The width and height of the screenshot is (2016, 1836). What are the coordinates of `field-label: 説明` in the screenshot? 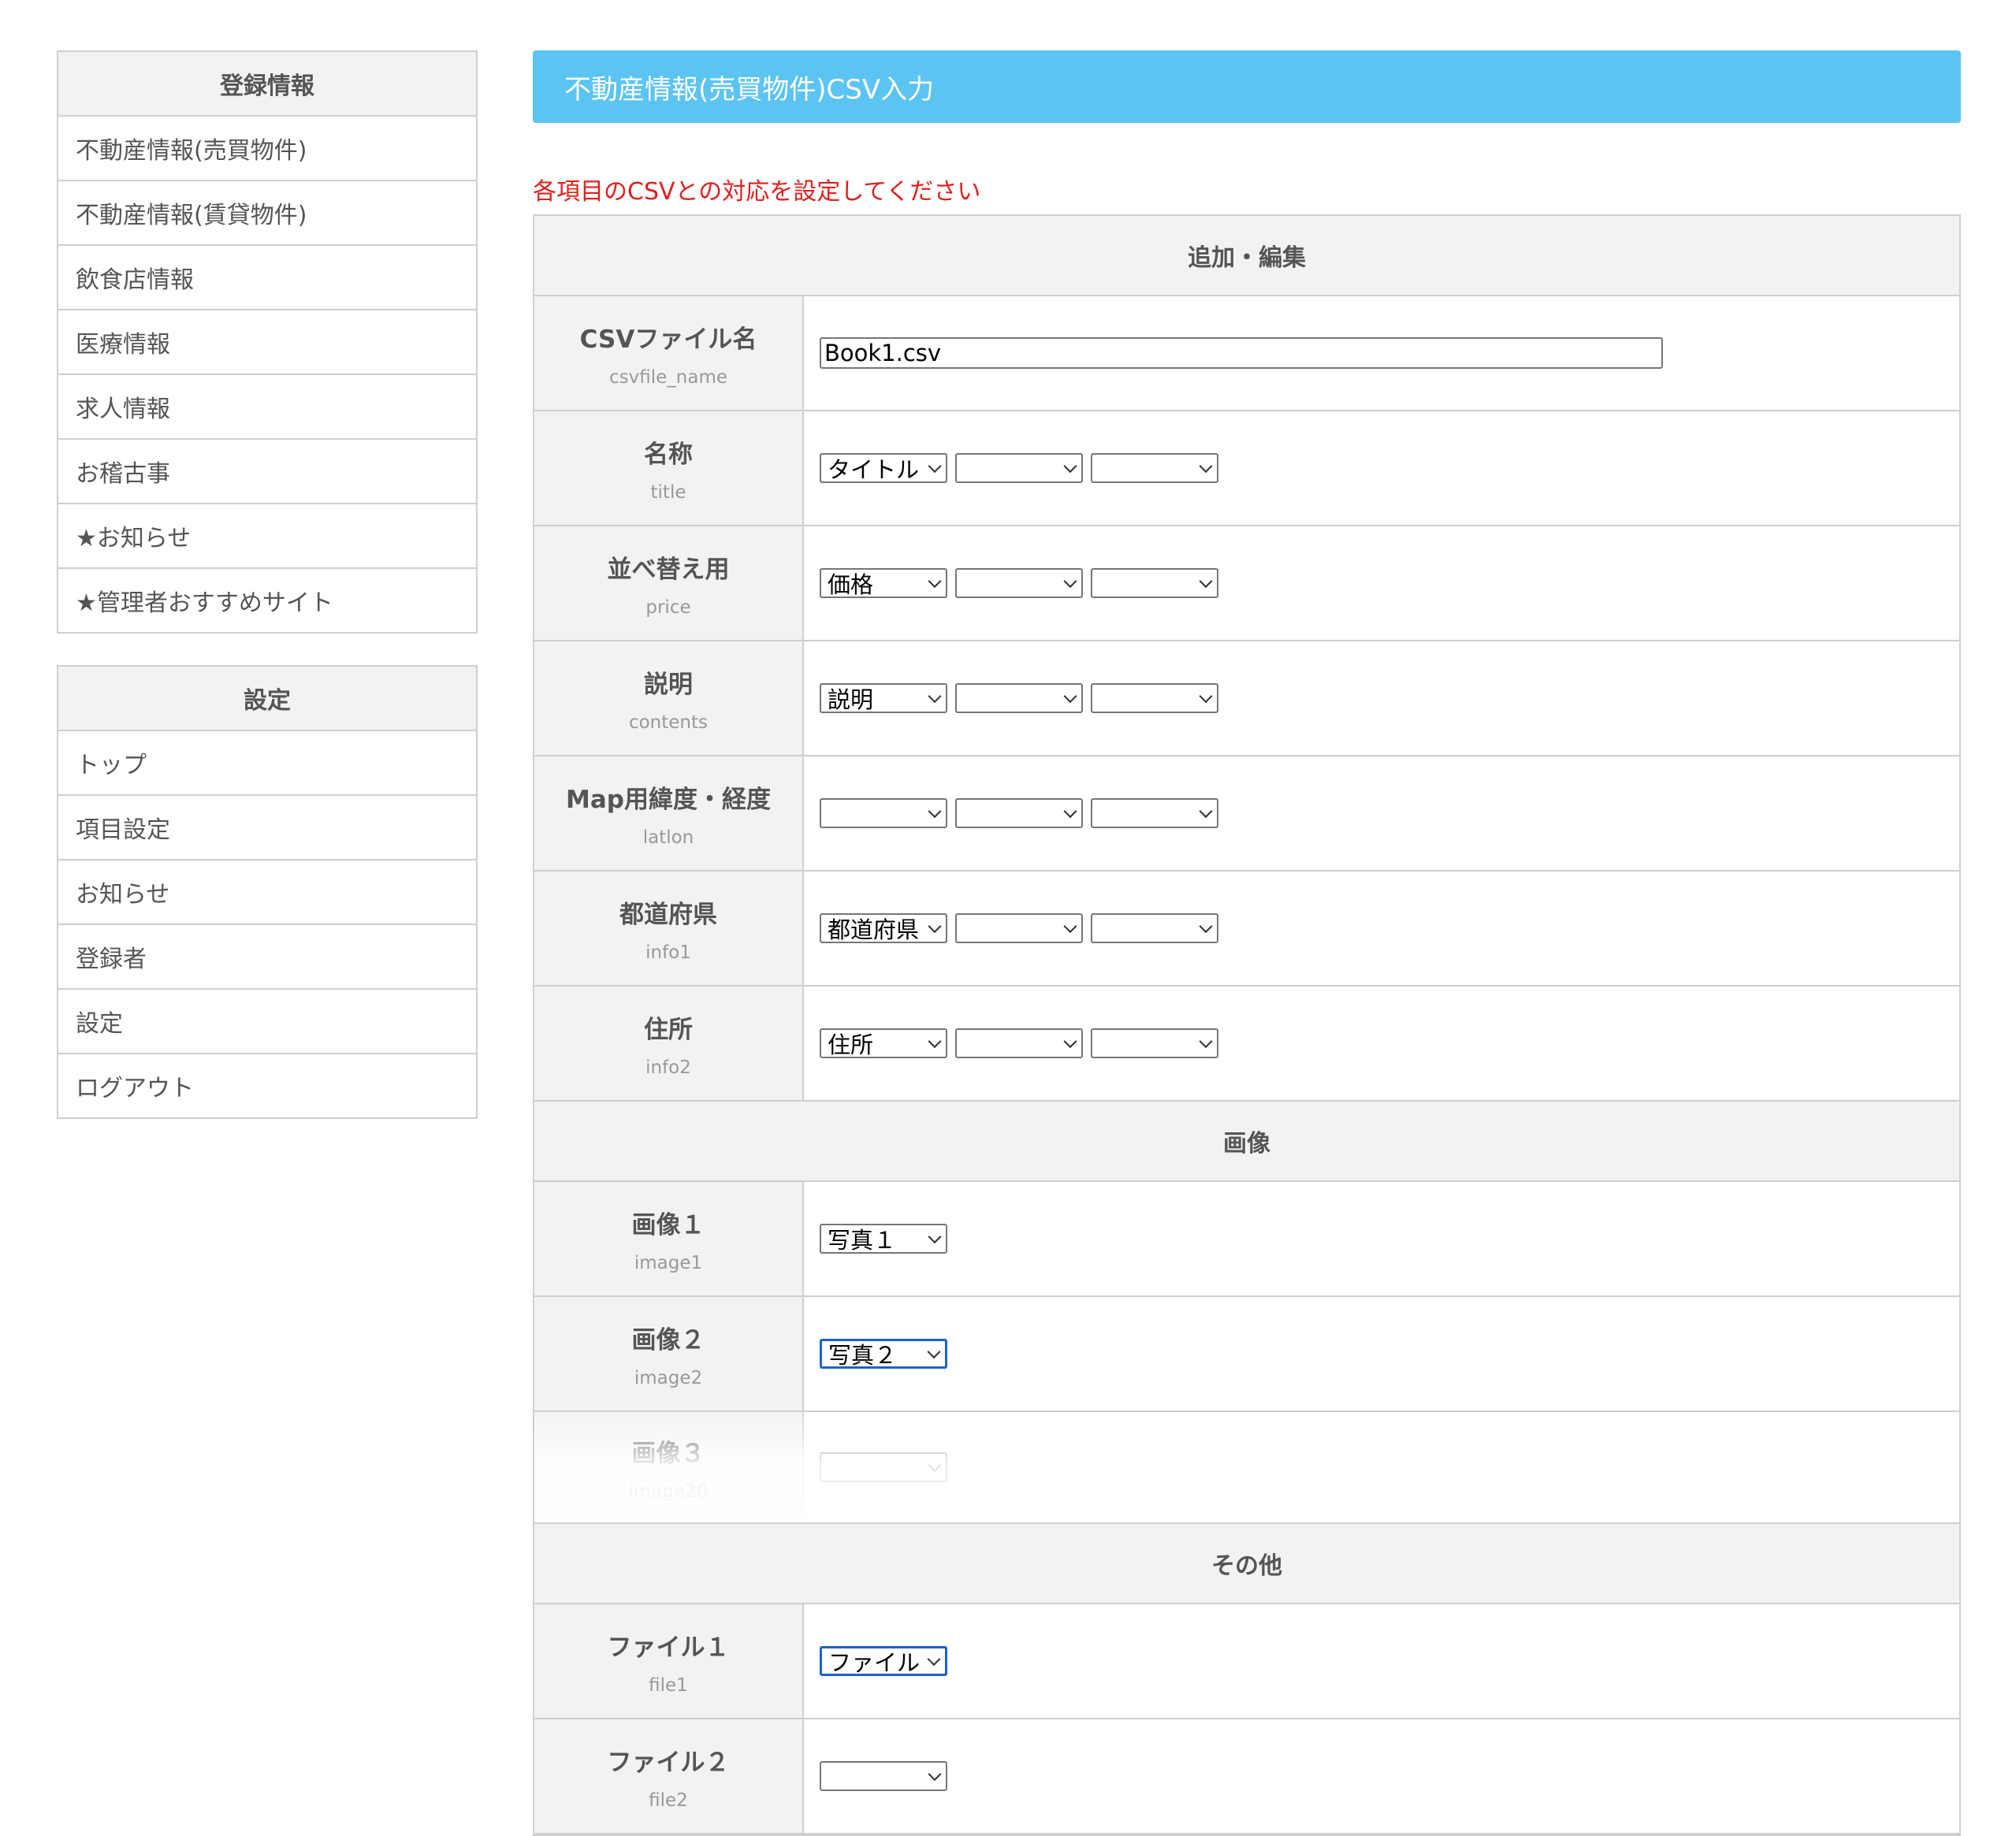 It's located at (668, 684).